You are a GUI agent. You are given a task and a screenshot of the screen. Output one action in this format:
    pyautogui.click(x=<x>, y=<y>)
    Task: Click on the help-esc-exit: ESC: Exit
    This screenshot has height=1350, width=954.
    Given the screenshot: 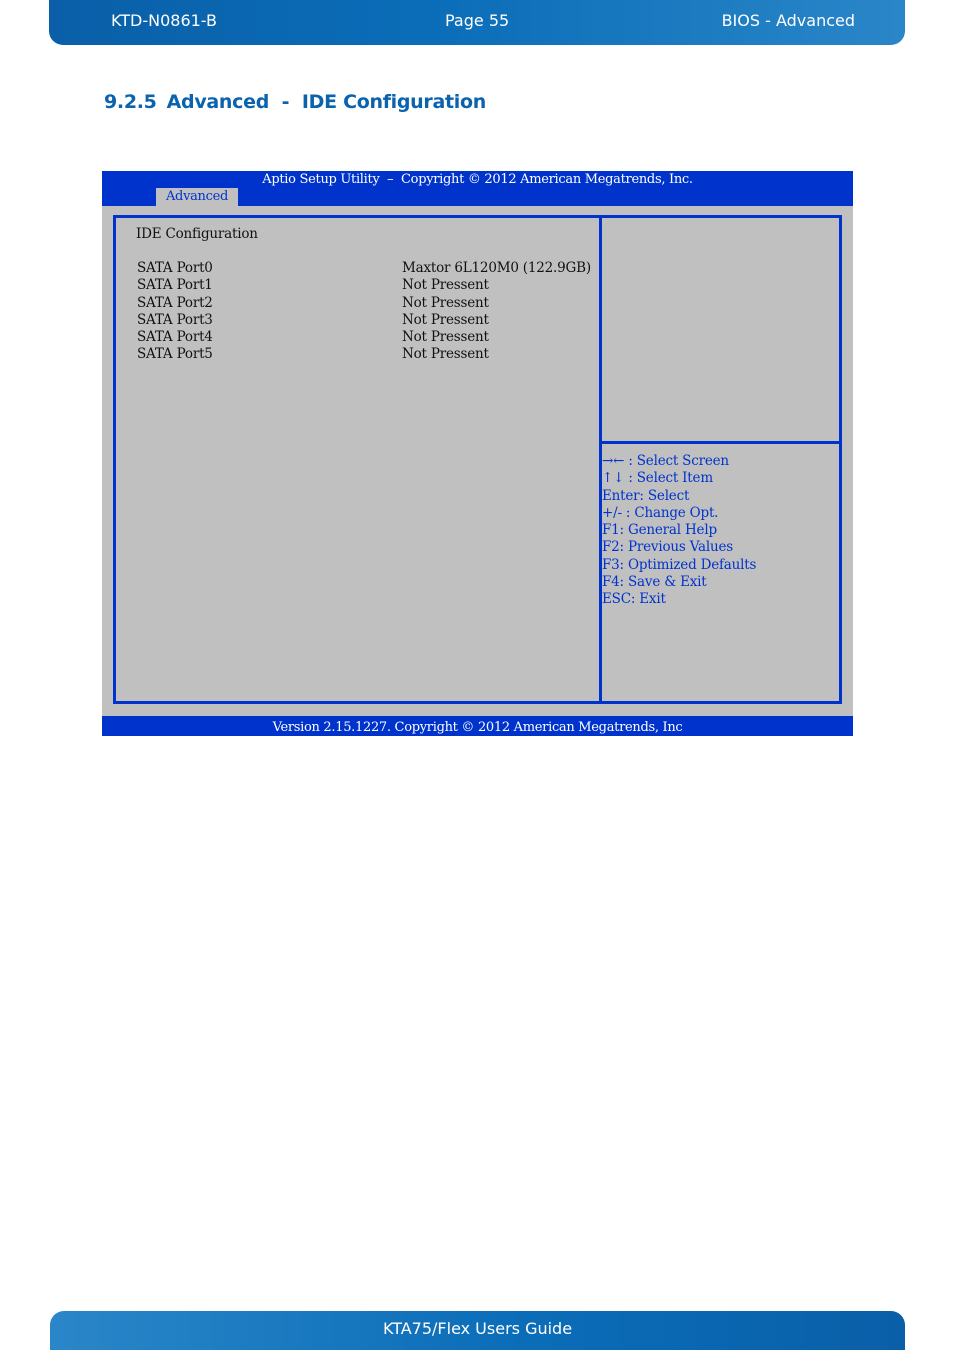 What is the action you would take?
    pyautogui.click(x=634, y=599)
    